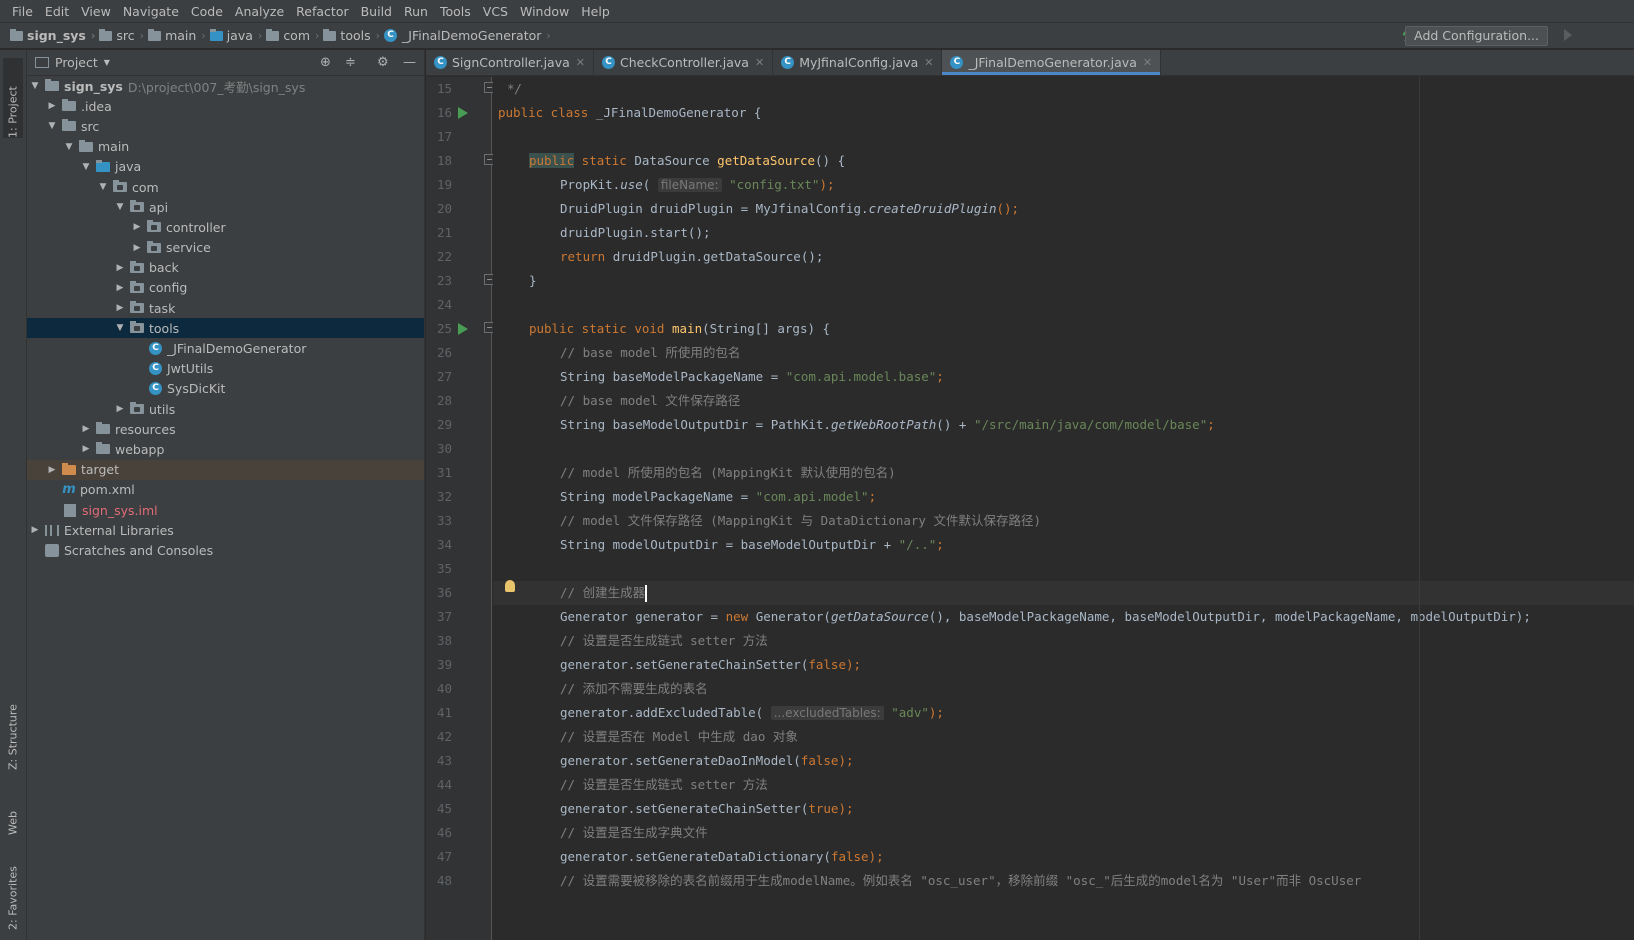  Describe the element at coordinates (103, 428) in the screenshot. I see `resources-folder-icon` at that location.